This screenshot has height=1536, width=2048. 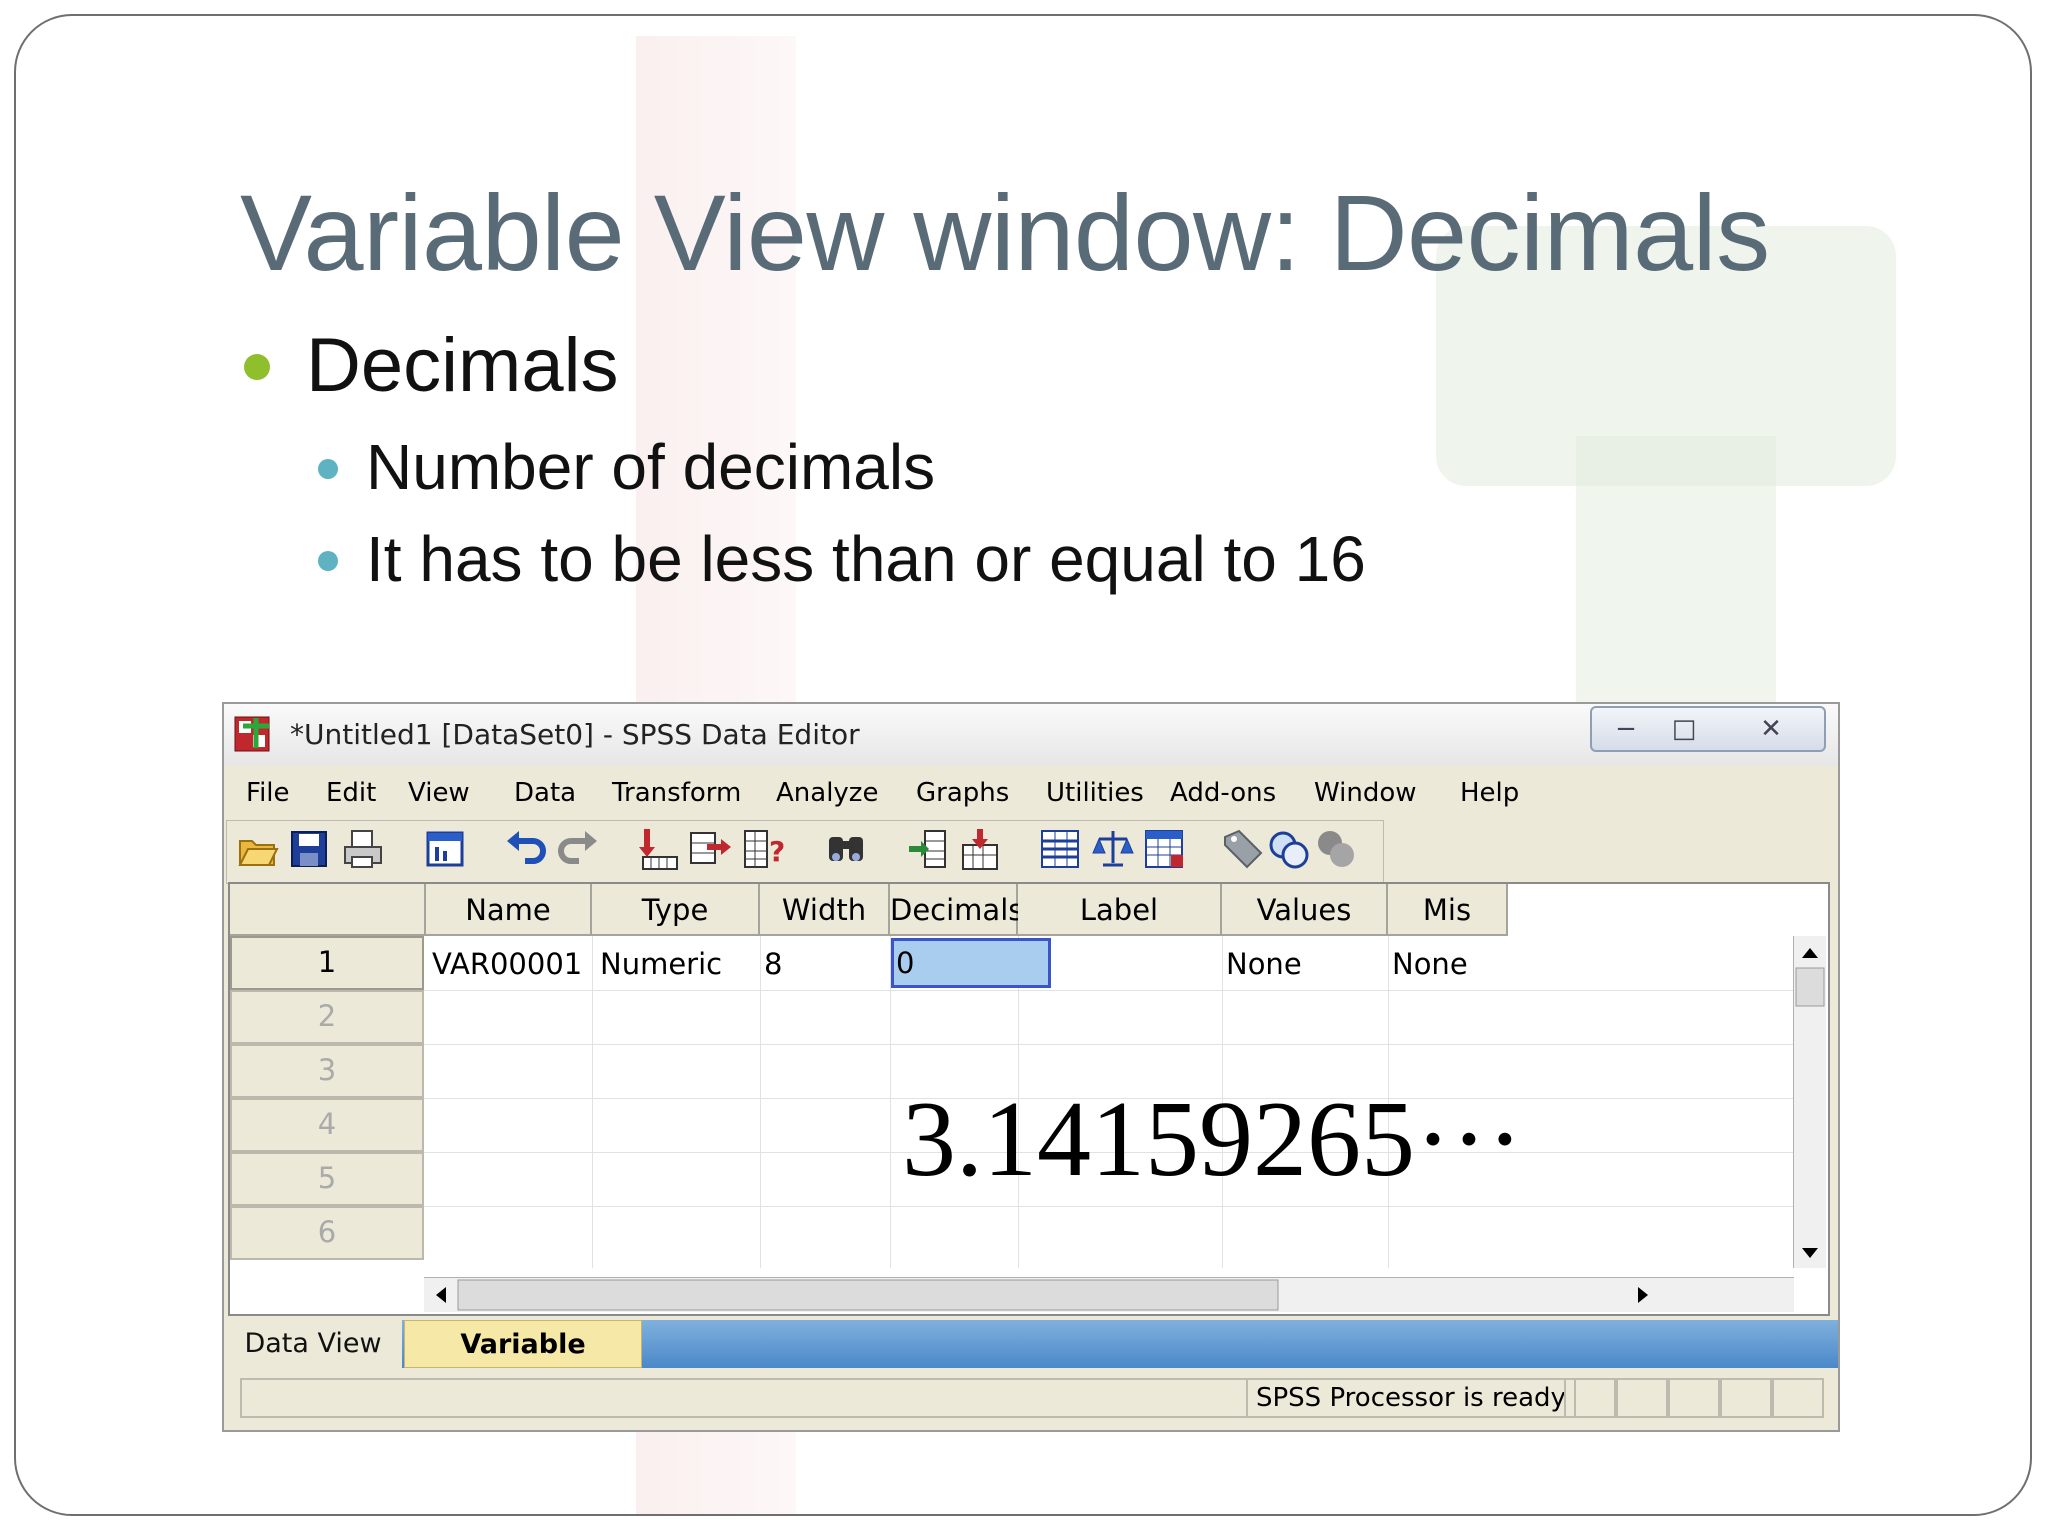 What do you see at coordinates (577, 849) in the screenshot?
I see `redo-icon` at bounding box center [577, 849].